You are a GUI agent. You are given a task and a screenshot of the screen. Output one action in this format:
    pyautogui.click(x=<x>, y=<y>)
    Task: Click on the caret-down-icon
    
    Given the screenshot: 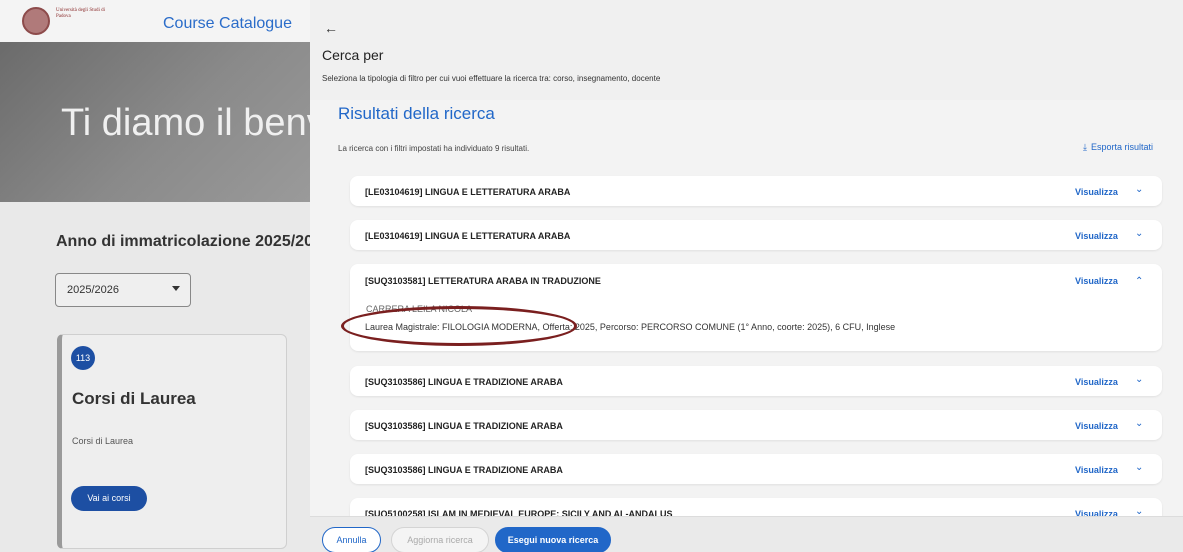 What is the action you would take?
    pyautogui.click(x=176, y=288)
    